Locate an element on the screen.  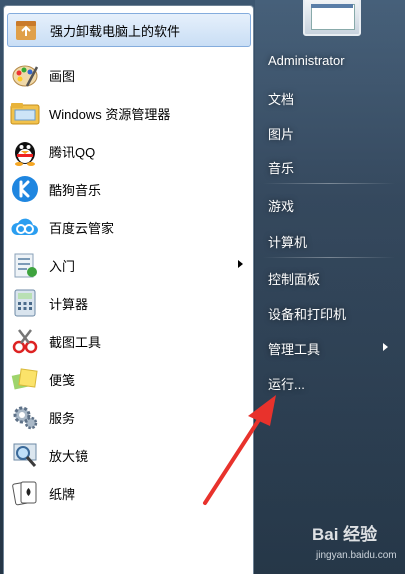
annotation-arrow is located at coordinates (239, 450).